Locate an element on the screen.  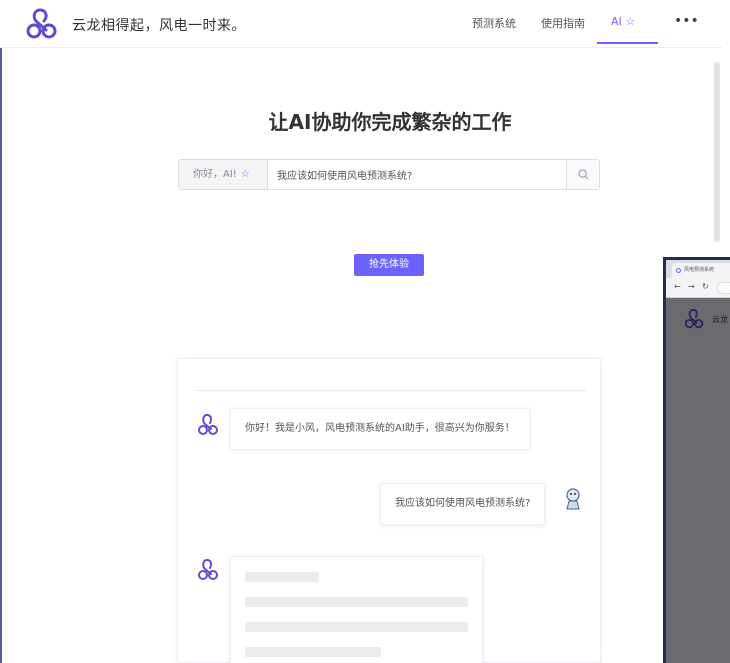
popup-address-bar: ← → ↻ is located at coordinates (698, 288).